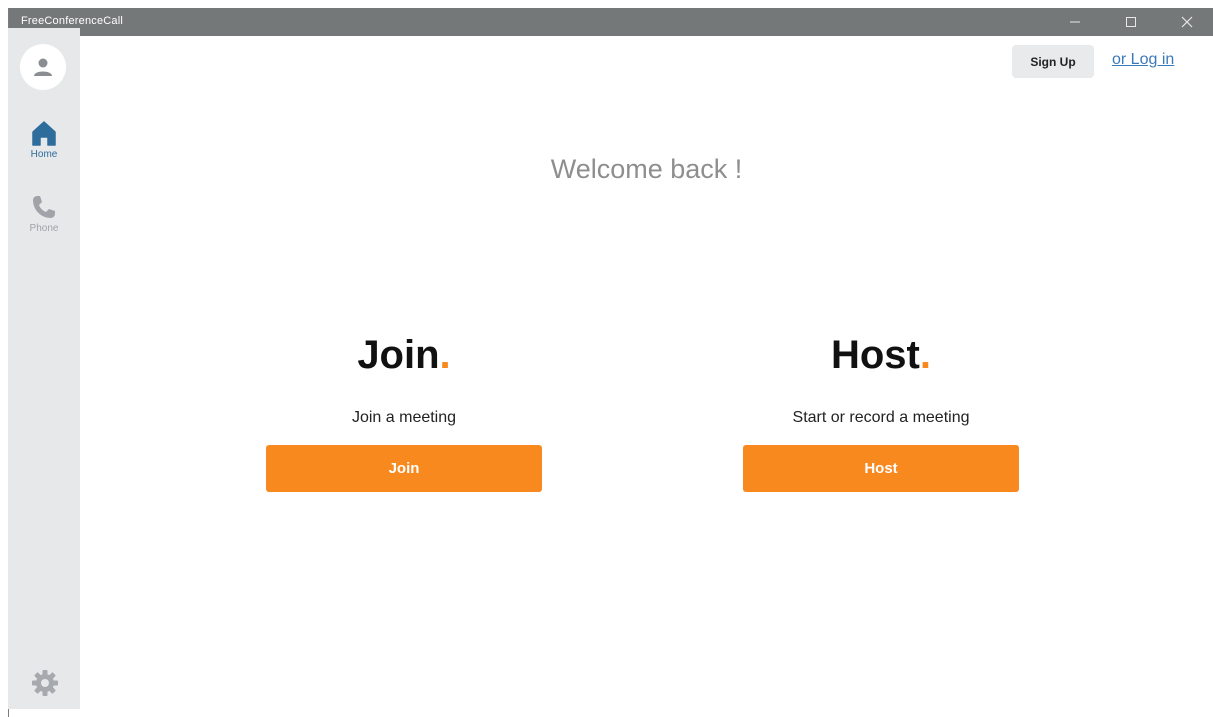 The image size is (1213, 717). I want to click on sidebar-item-home: Home, so click(44, 139).